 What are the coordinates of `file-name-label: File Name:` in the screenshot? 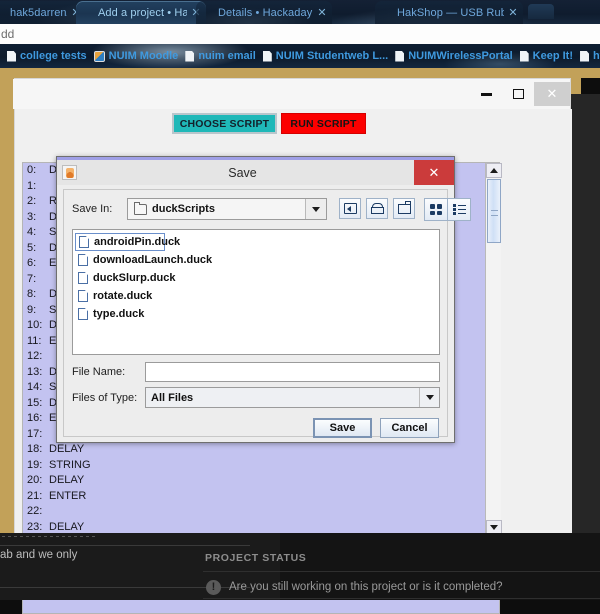 It's located at (99, 372).